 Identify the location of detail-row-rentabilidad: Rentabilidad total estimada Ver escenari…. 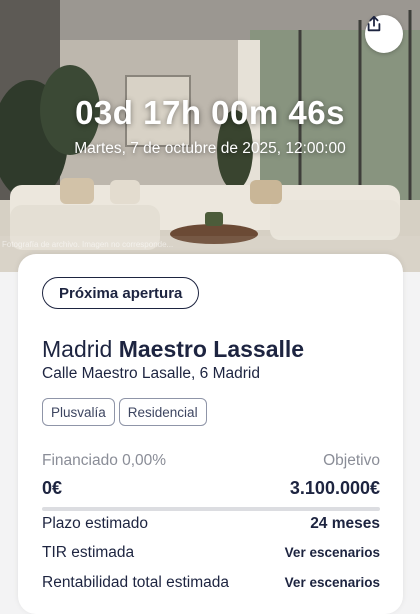
(211, 583).